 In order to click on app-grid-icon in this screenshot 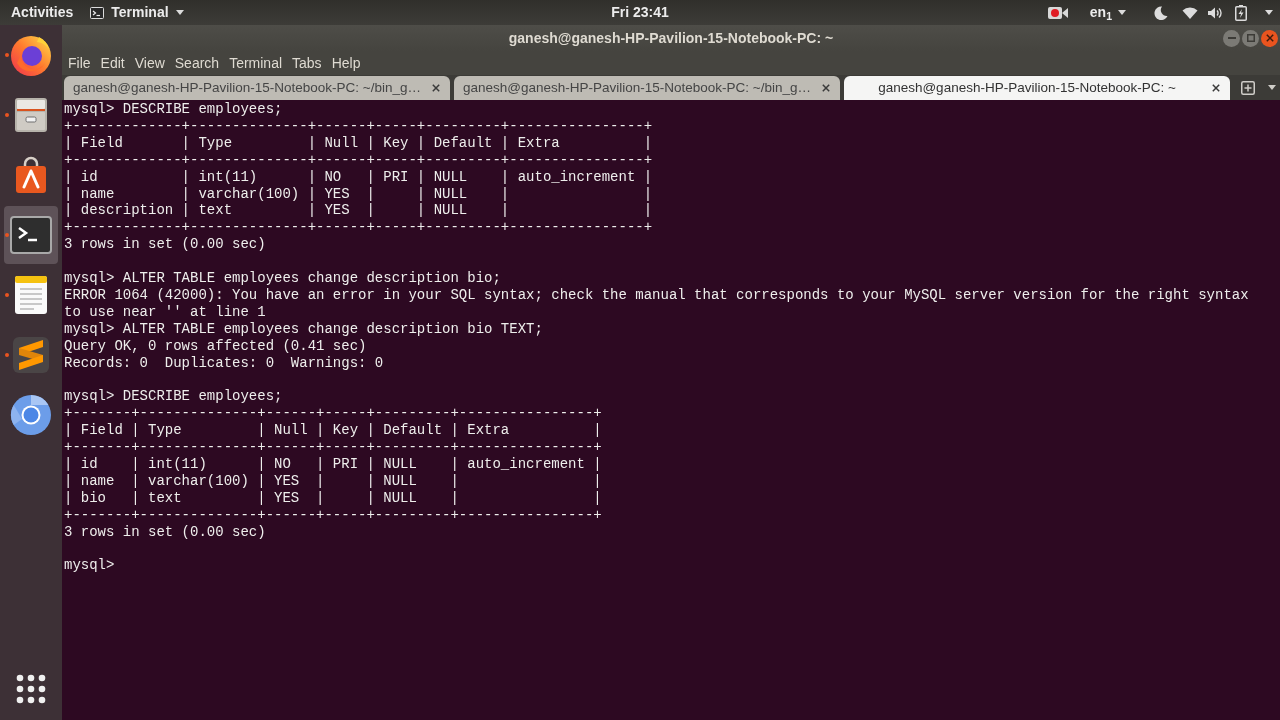, I will do `click(31, 689)`.